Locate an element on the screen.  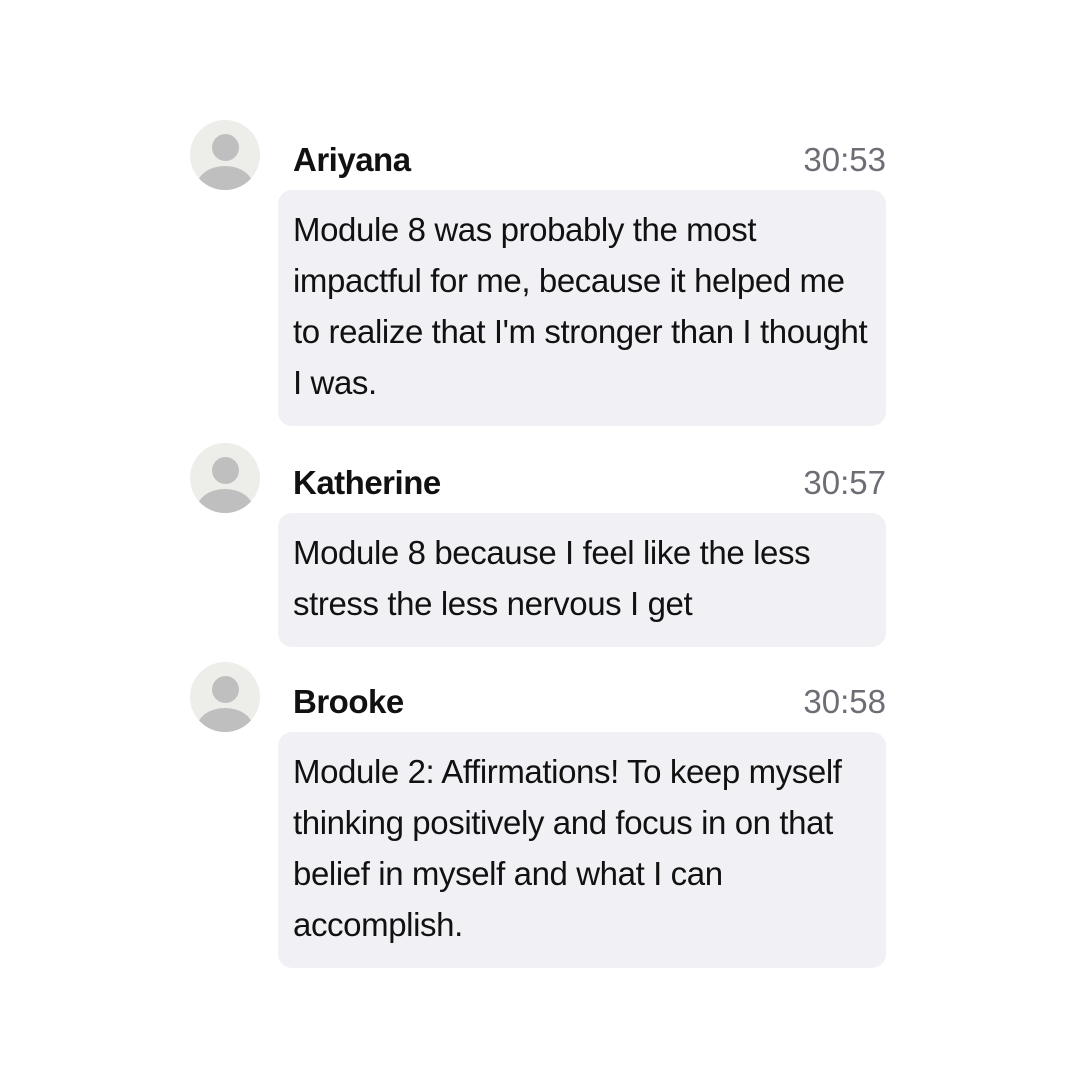
message-header: Katherine 30:57 is located at coordinates (589, 483).